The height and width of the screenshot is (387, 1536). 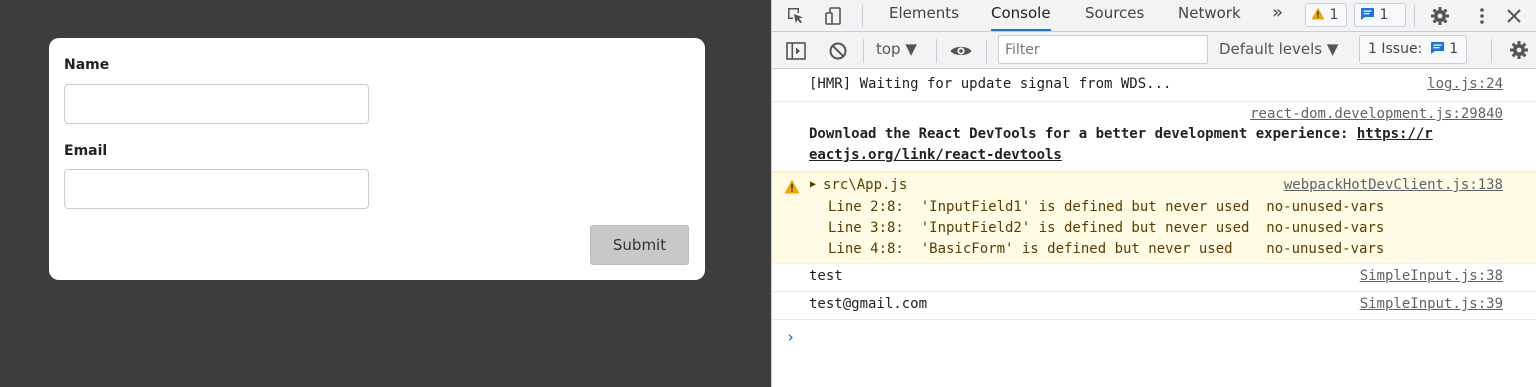 I want to click on clear-console-icon, so click(x=838, y=51).